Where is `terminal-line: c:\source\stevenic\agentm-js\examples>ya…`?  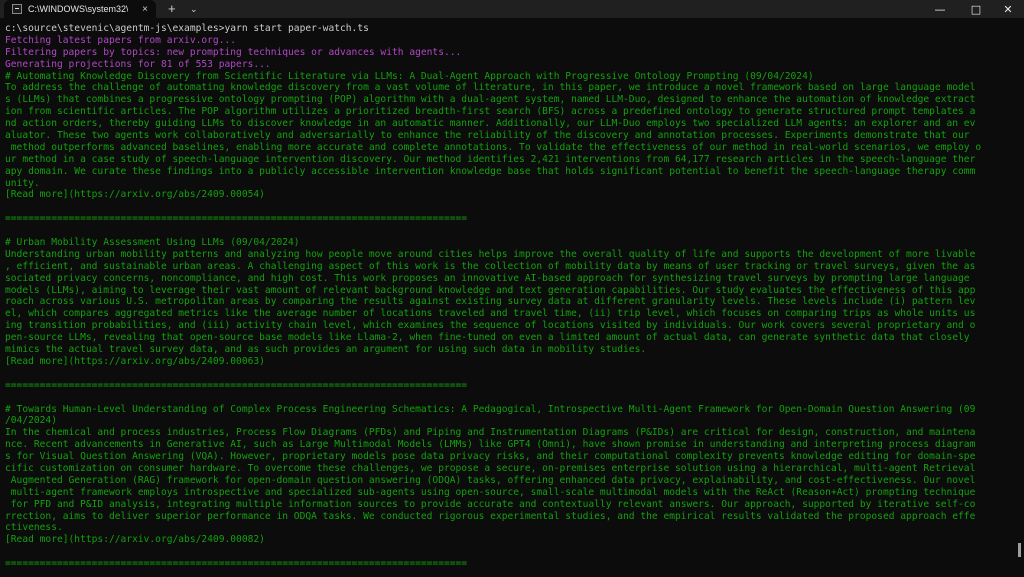
terminal-line: c:\source\stevenic\agentm-js\examples>ya… is located at coordinates (187, 28).